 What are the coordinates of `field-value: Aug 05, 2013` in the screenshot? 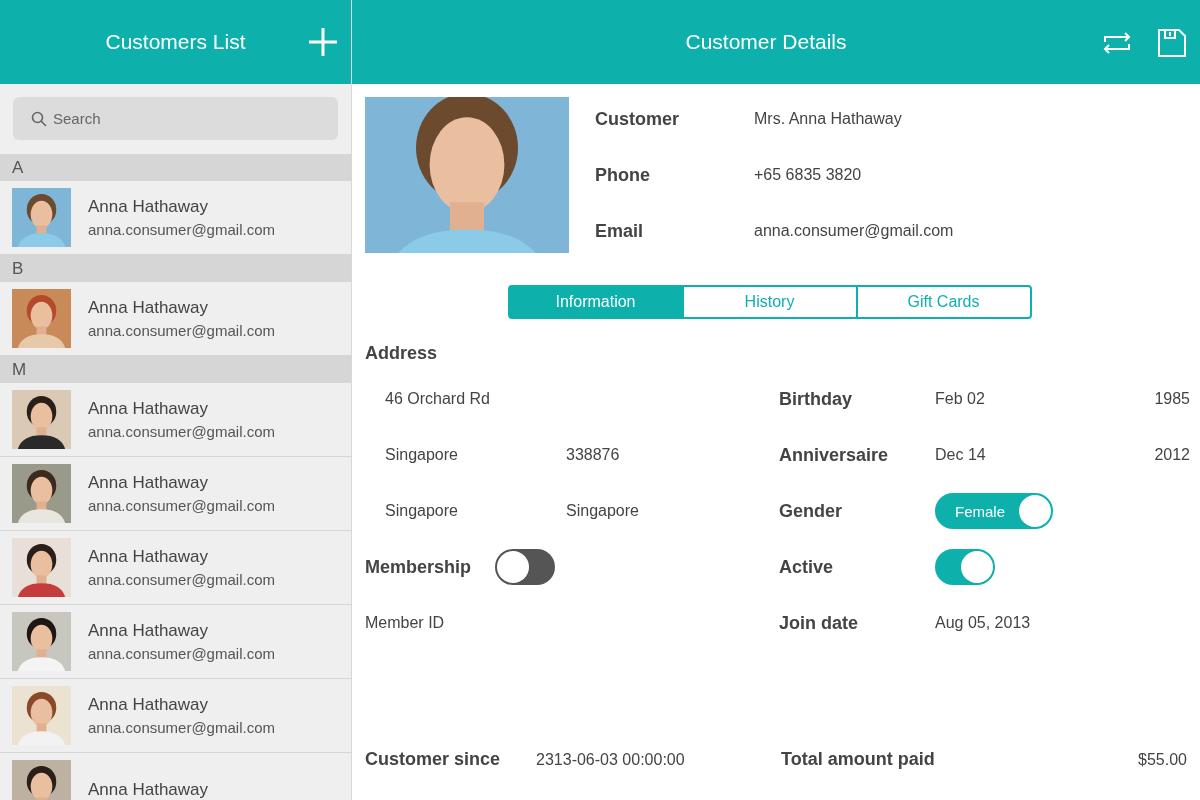 It's located at (983, 623).